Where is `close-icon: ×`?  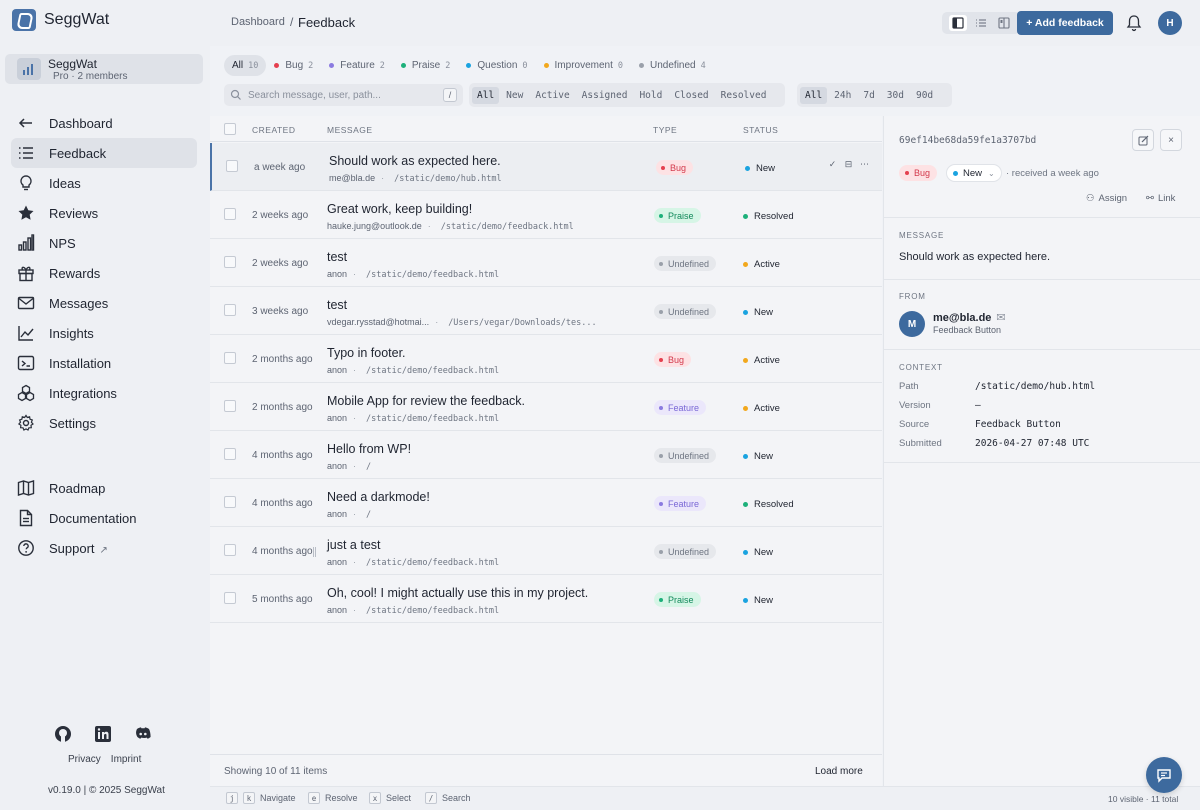 close-icon: × is located at coordinates (1171, 140).